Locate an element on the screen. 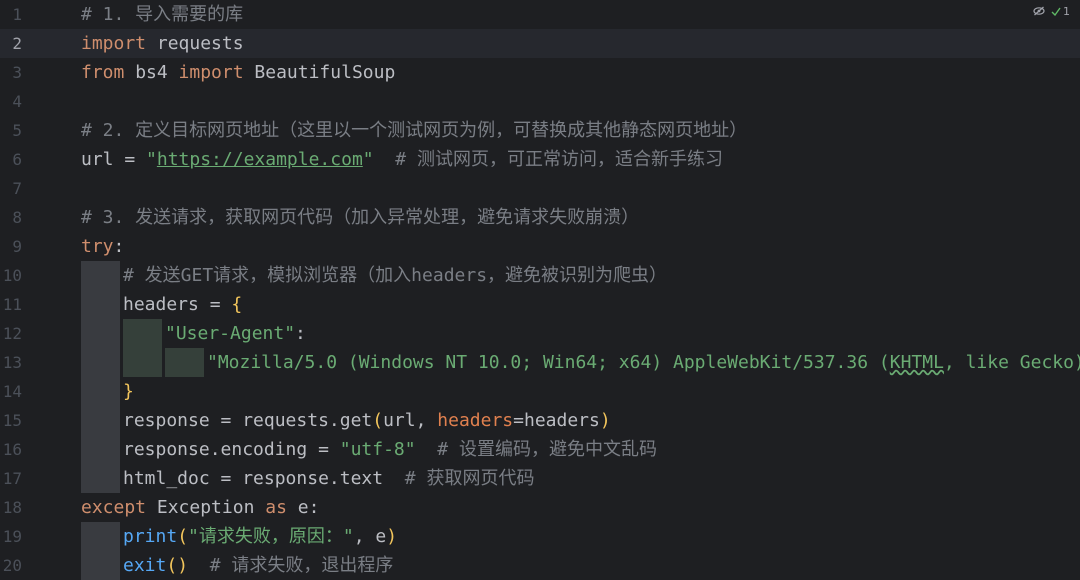  code-text: try: is located at coordinates (102, 246).